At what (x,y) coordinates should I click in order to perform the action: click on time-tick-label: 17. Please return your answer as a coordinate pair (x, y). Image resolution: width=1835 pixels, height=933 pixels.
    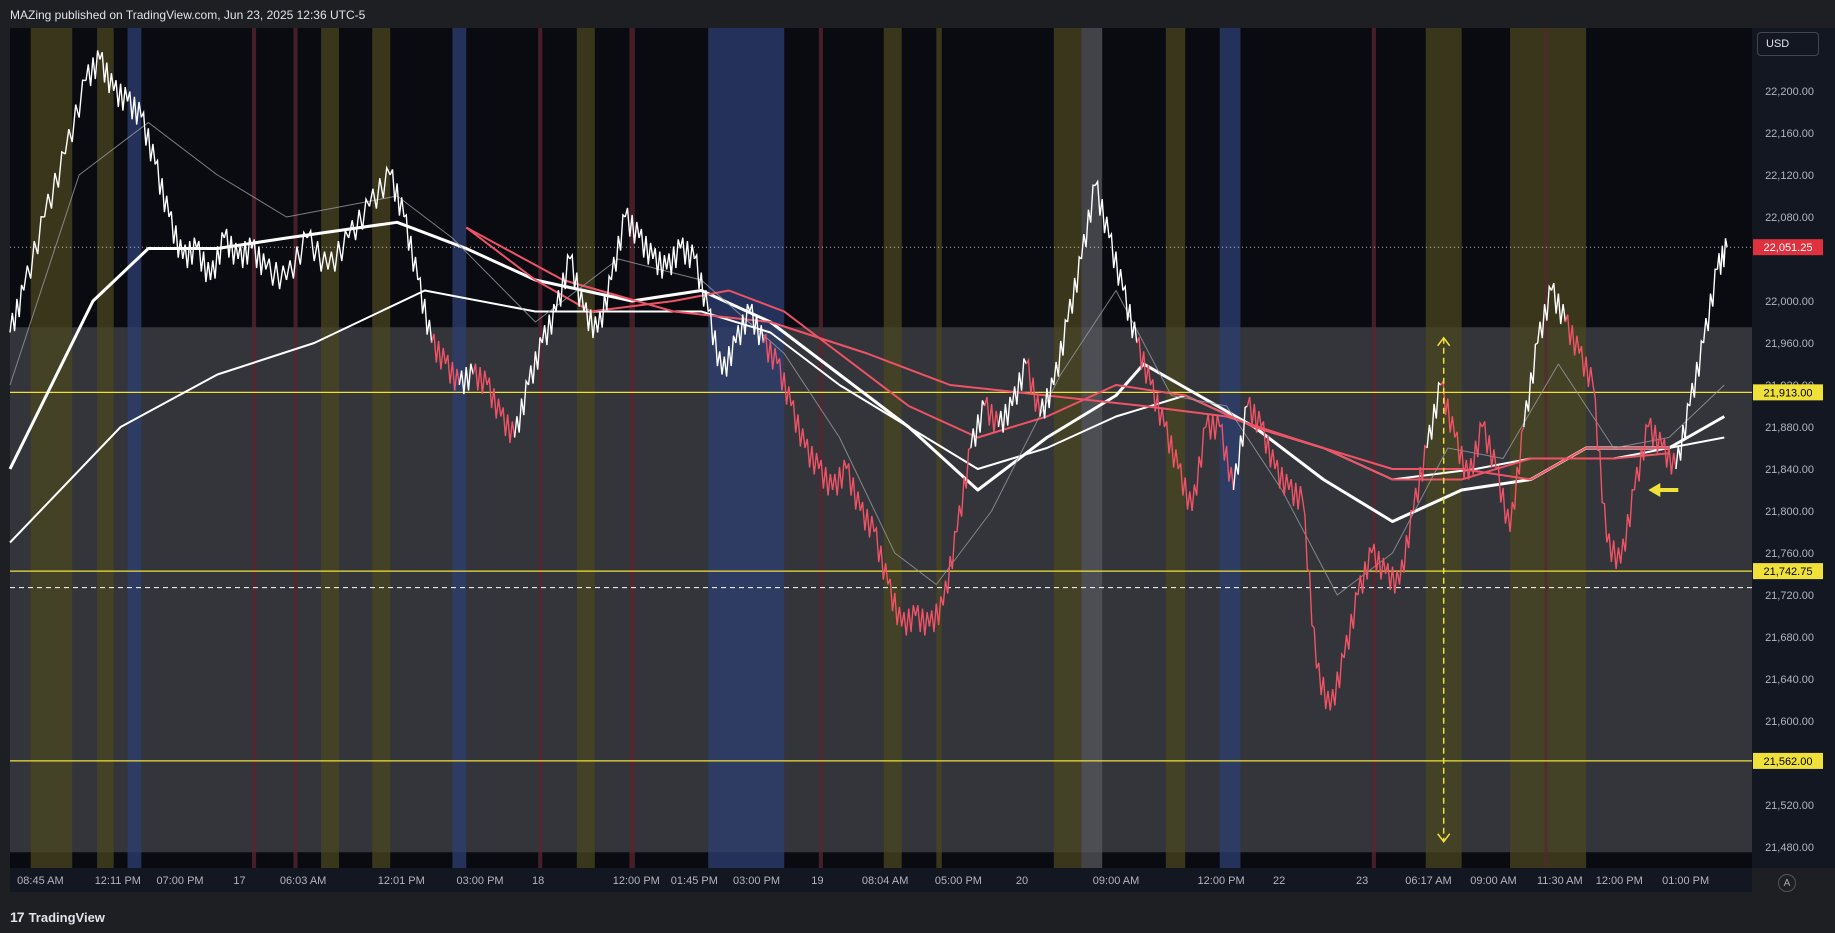
    Looking at the image, I should click on (239, 881).